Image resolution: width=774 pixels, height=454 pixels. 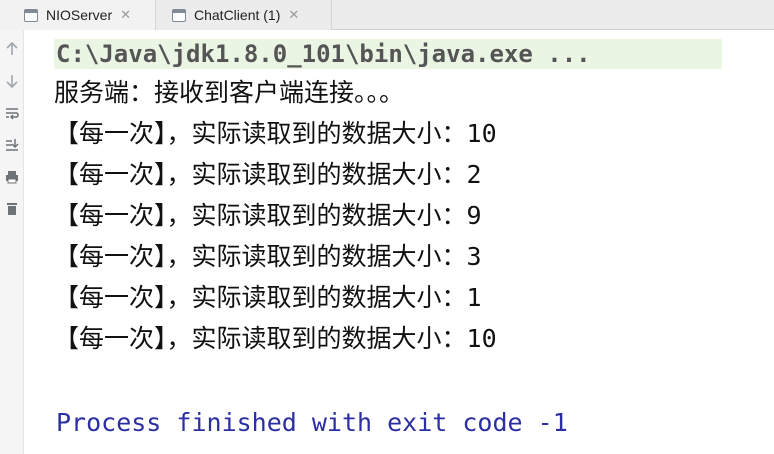 I want to click on tab-nioserver: NIOServer ✕, so click(x=78, y=15).